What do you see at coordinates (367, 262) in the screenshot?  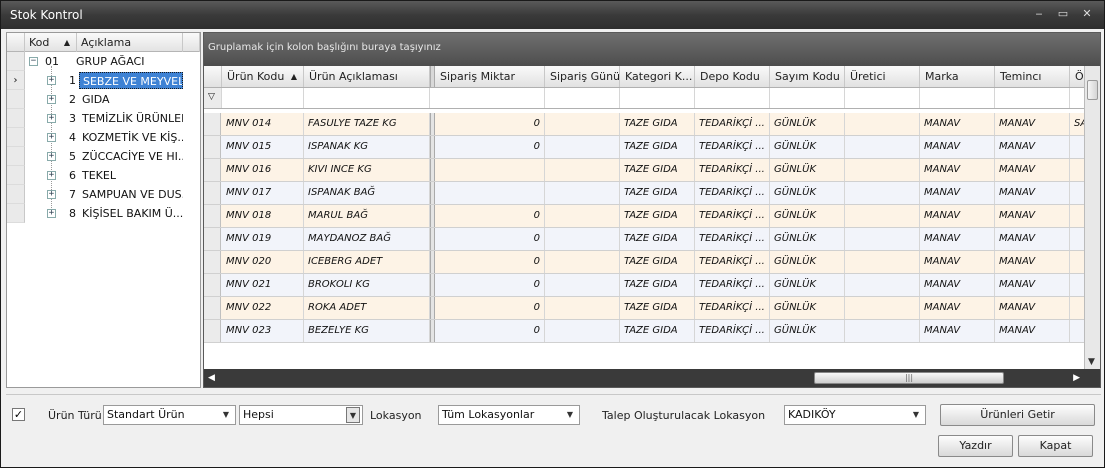 I see `cell-desc: ICEBERG ADET` at bounding box center [367, 262].